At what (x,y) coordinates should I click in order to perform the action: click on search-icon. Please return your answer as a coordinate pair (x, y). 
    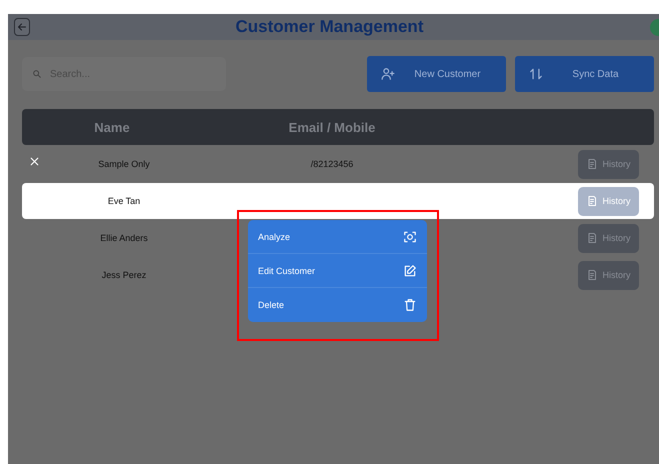
    Looking at the image, I should click on (37, 74).